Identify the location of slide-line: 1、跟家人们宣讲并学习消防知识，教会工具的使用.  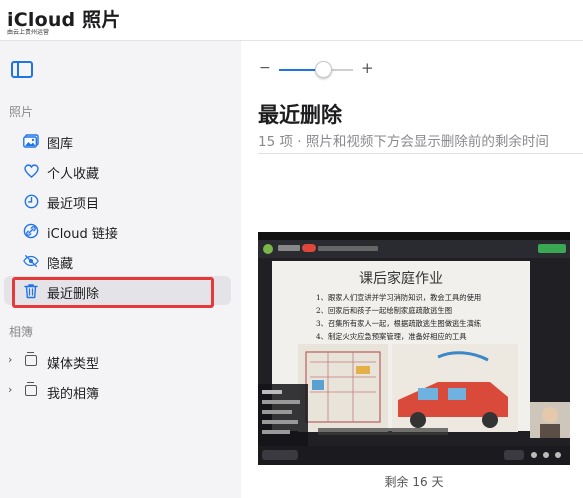
(398, 297).